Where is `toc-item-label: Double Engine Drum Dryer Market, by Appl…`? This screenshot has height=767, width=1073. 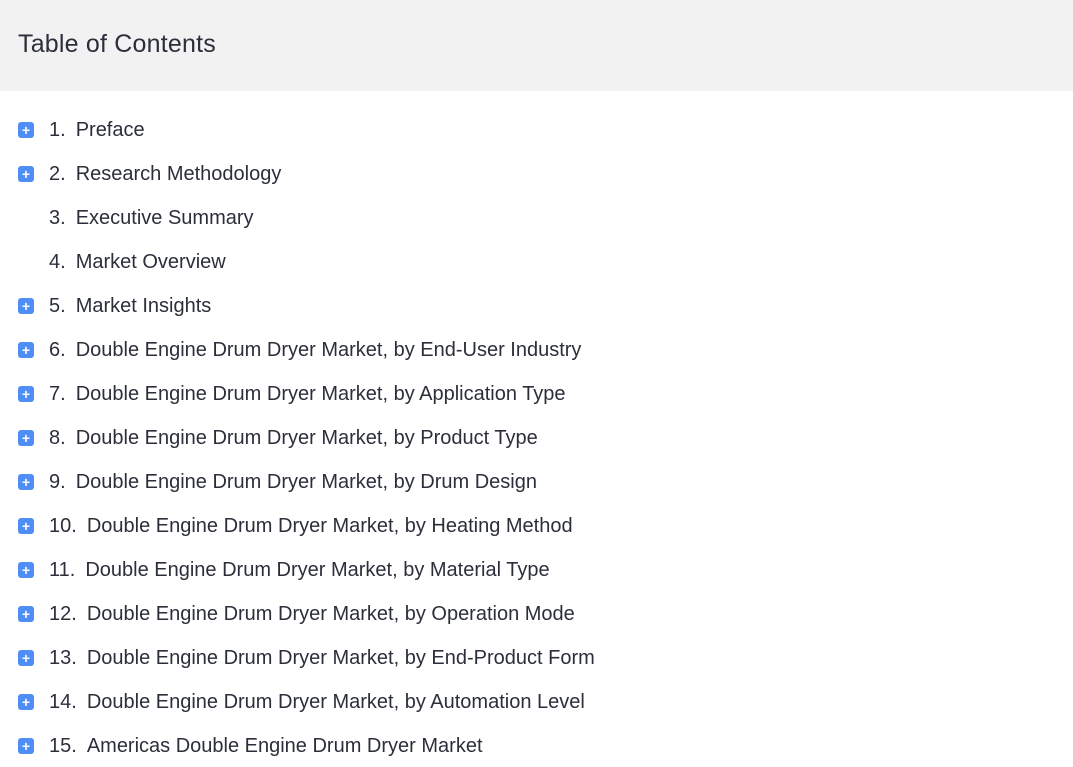
toc-item-label: Double Engine Drum Dryer Market, by Appl… is located at coordinates (321, 394).